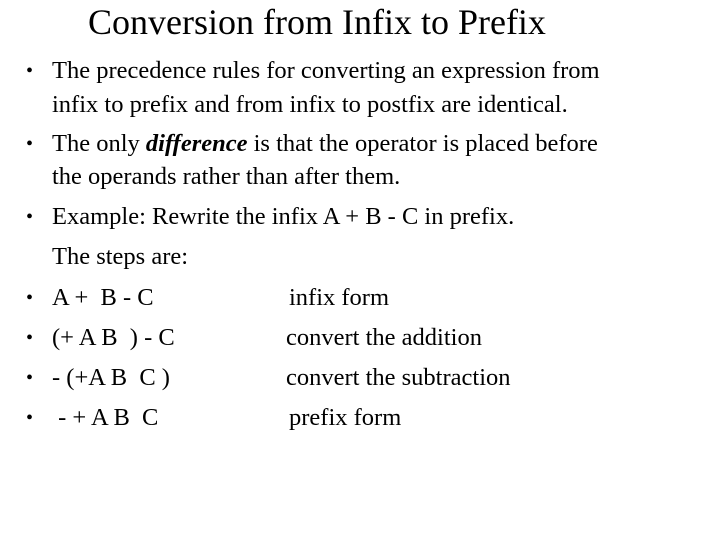 The image size is (720, 540). What do you see at coordinates (226, 176) in the screenshot?
I see `point-2-line-2: the operands rather than after them.` at bounding box center [226, 176].